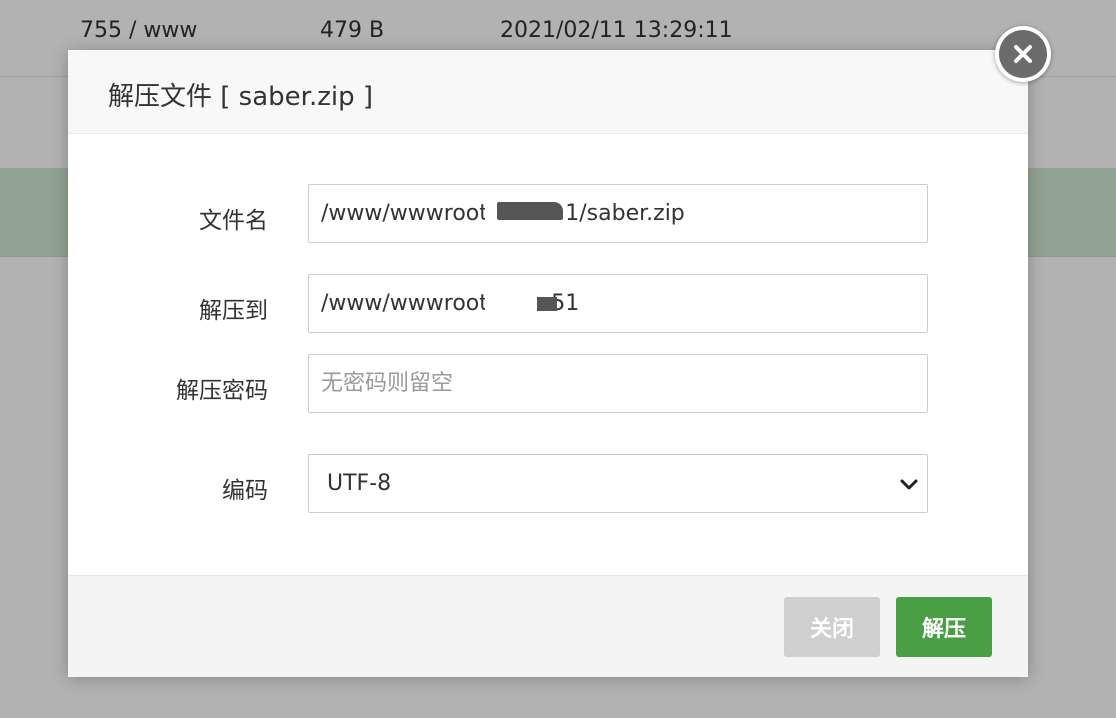 Image resolution: width=1116 pixels, height=718 pixels. What do you see at coordinates (241, 97) in the screenshot?
I see `dialog-title: 解压文件 [ saber.zip ]` at bounding box center [241, 97].